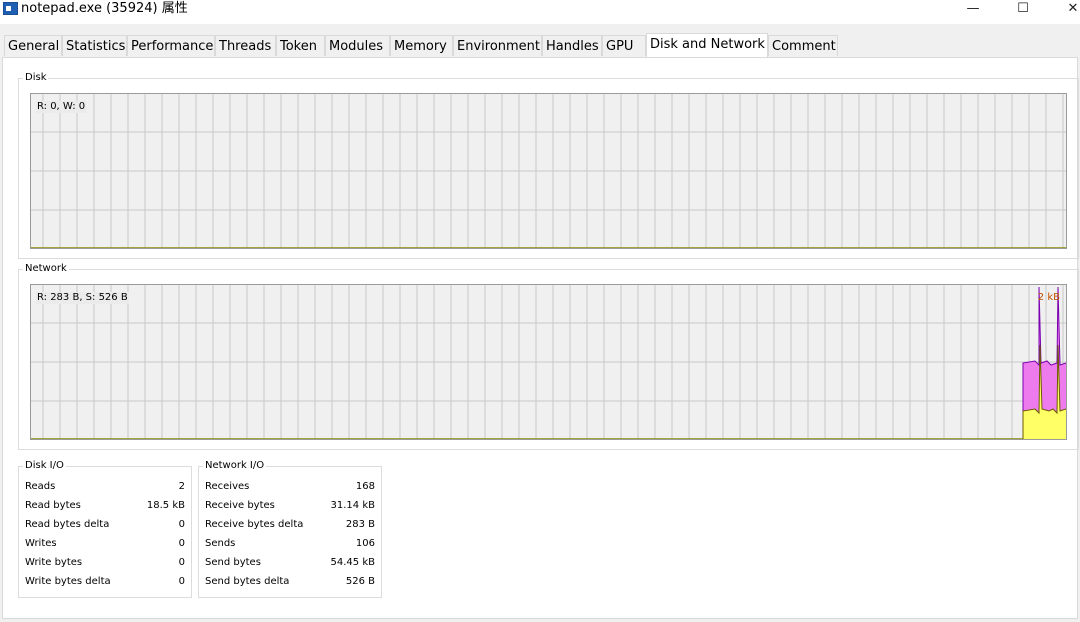  What do you see at coordinates (54, 562) in the screenshot?
I see `disk-io-write-bytes-label: Write bytes` at bounding box center [54, 562].